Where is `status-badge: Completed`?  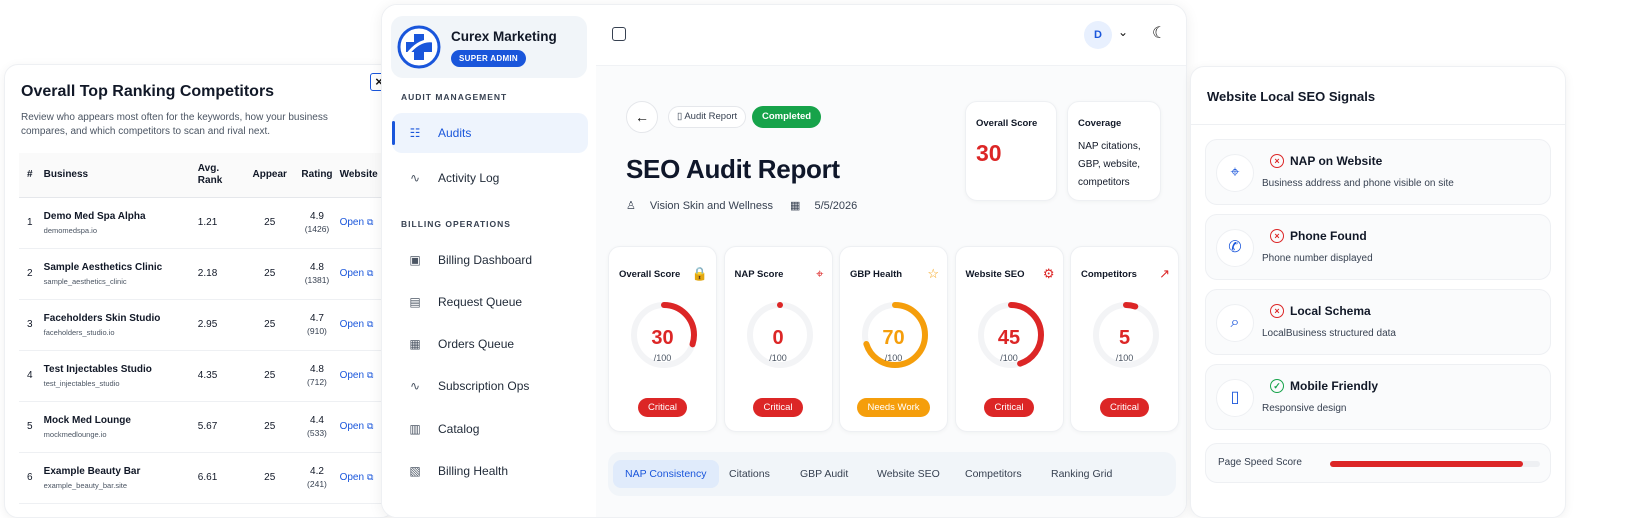 status-badge: Completed is located at coordinates (787, 117).